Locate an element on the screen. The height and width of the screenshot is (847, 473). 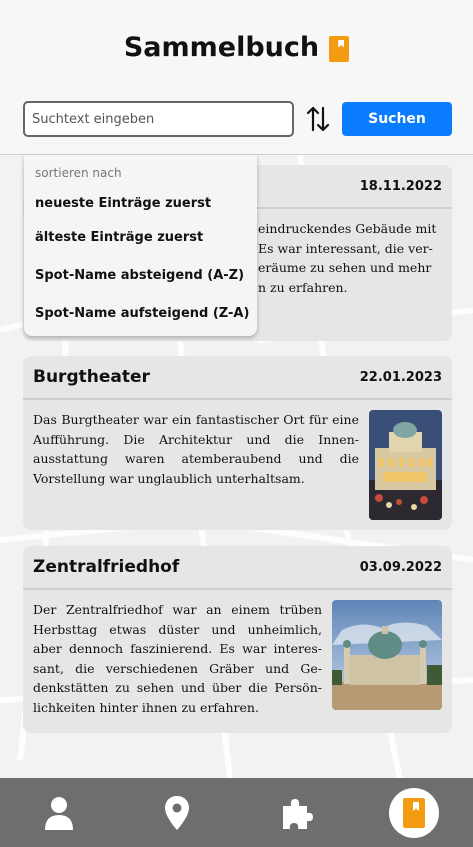
theater-photo is located at coordinates (405, 465).